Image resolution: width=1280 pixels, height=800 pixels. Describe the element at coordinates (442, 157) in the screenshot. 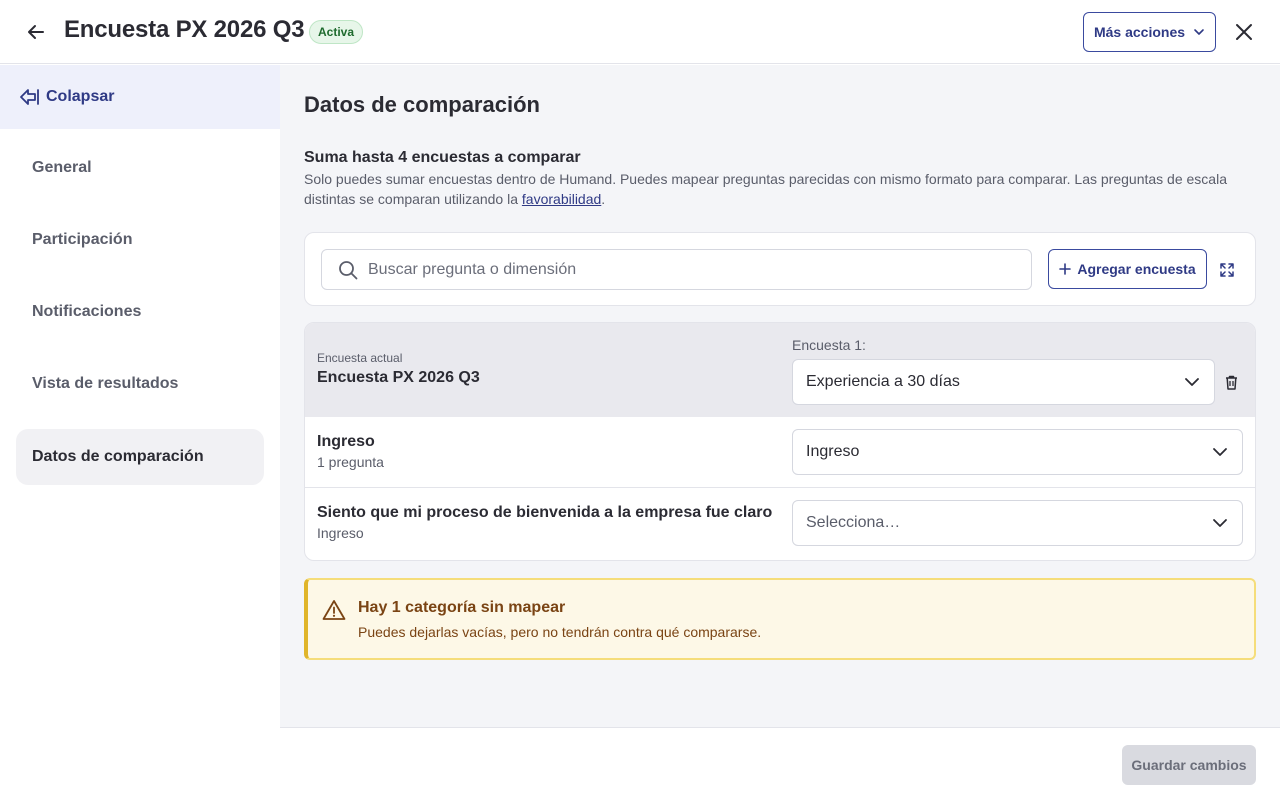

I see `section-subtitle: Suma hasta 4 encuestas a comparar` at that location.